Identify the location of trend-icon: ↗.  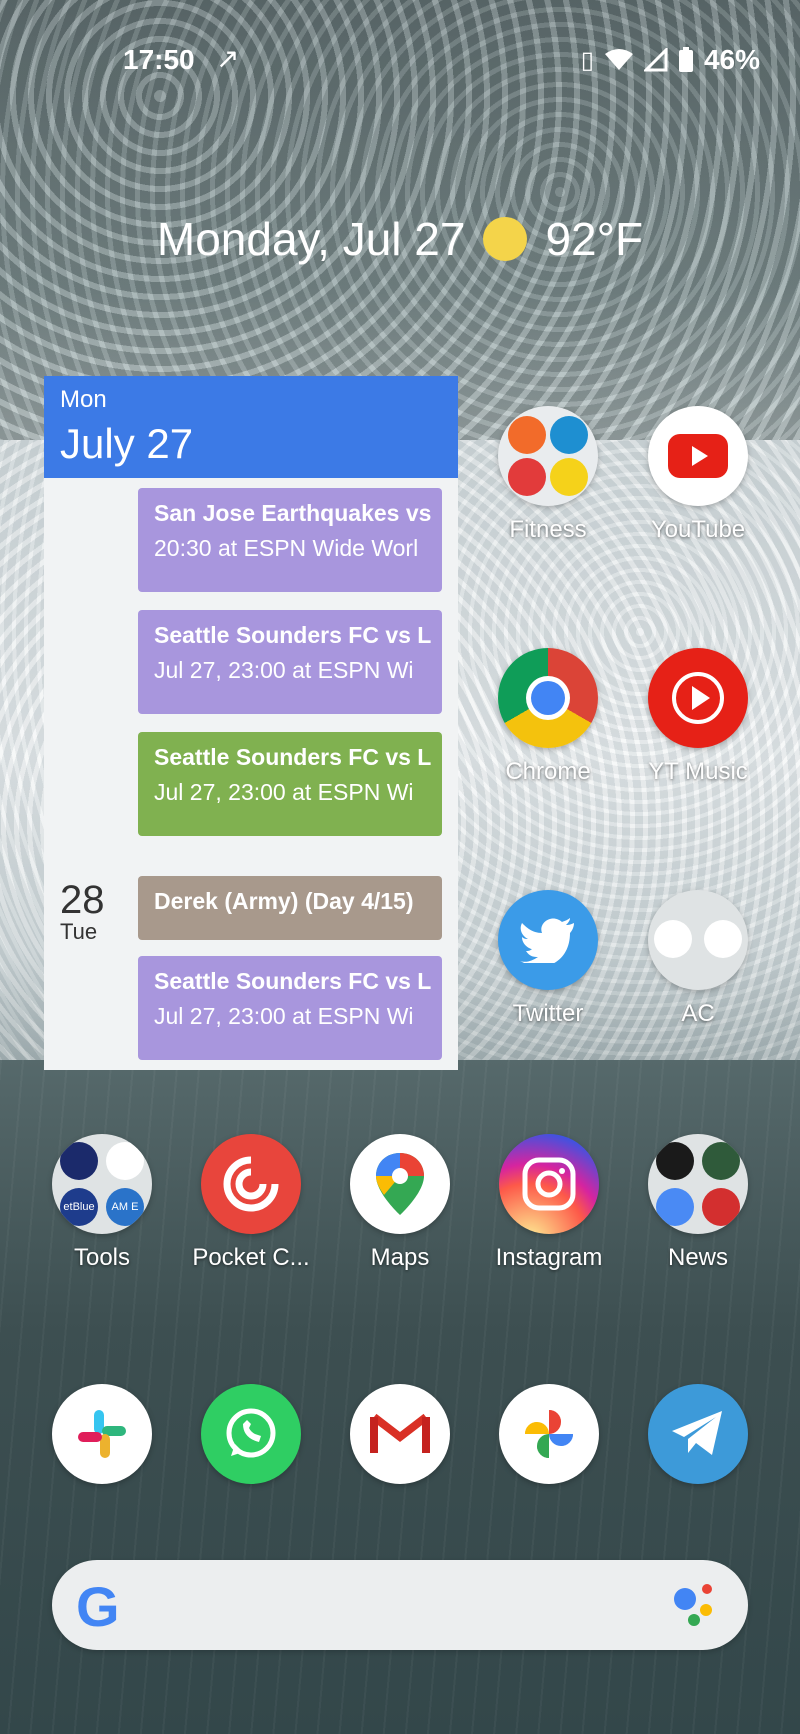
(228, 58).